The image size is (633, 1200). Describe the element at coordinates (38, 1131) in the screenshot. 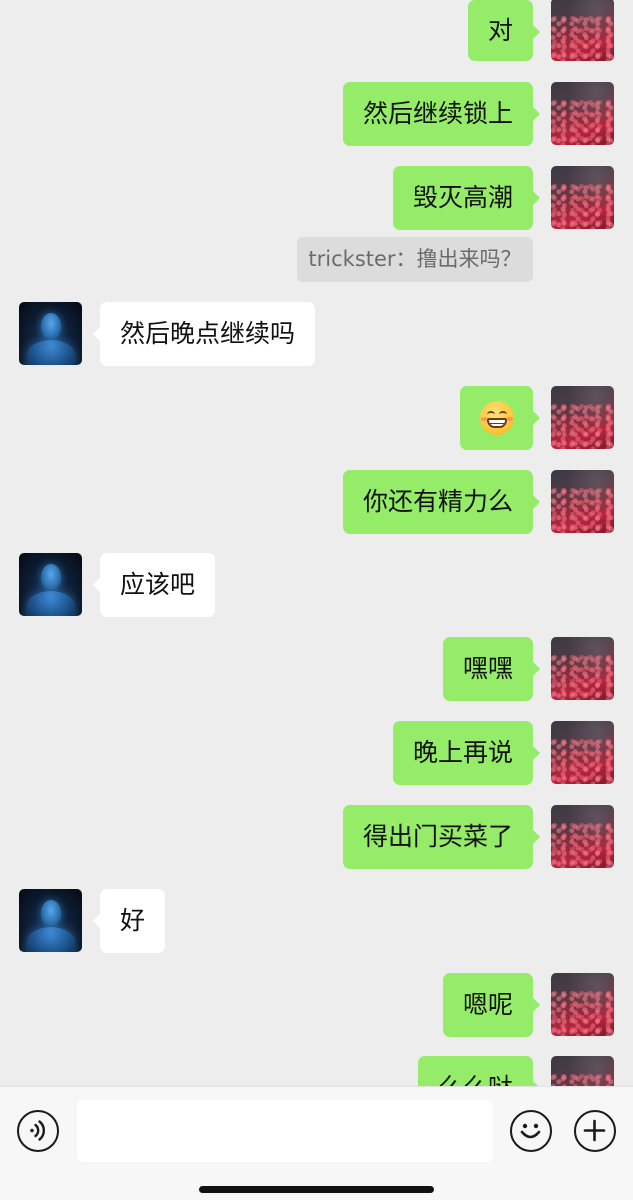

I see `voice-icon` at that location.